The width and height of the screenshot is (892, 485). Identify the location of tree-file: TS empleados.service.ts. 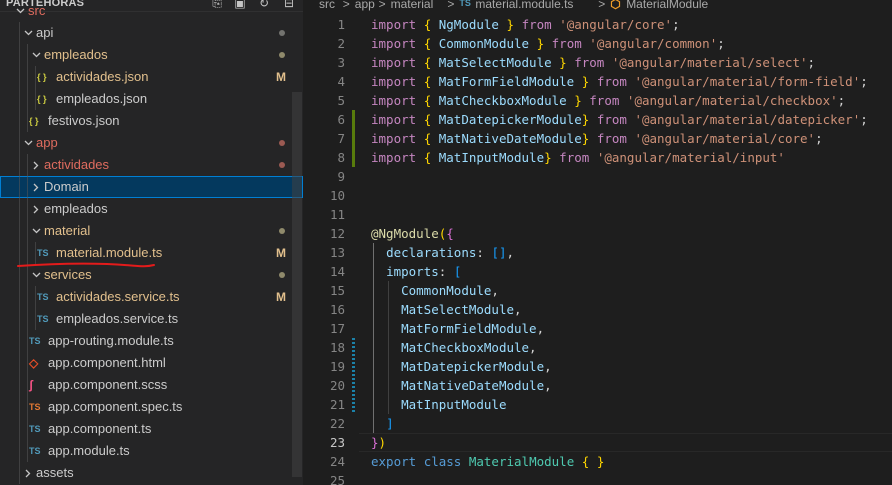
(151, 319).